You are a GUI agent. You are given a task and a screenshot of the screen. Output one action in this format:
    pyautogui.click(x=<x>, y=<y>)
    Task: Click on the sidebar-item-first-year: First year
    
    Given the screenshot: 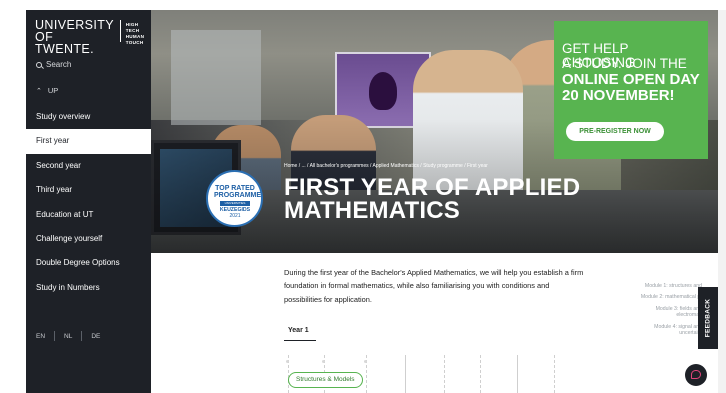 What is the action you would take?
    pyautogui.click(x=88, y=141)
    